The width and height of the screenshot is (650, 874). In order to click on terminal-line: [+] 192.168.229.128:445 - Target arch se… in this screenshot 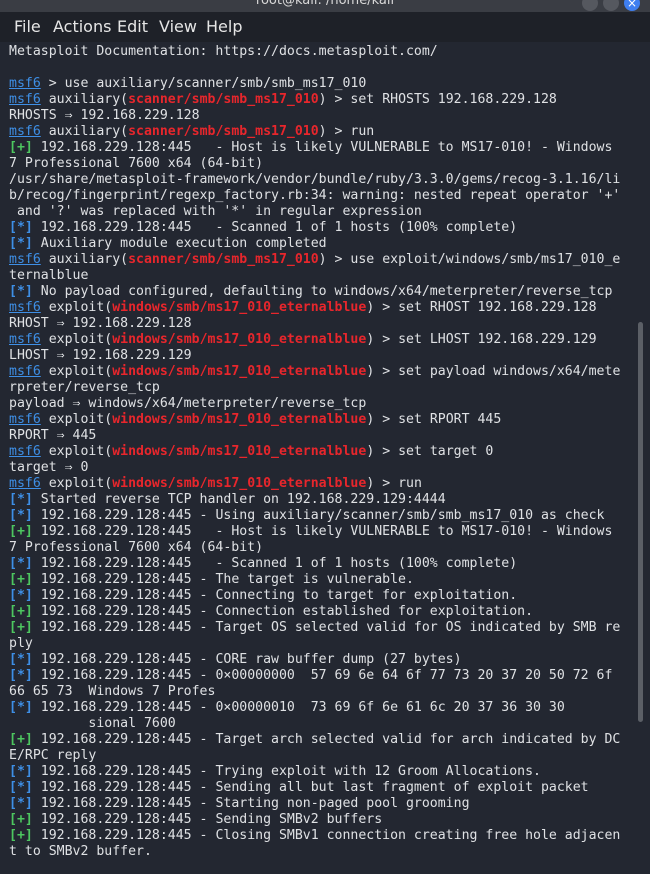, I will do `click(322, 740)`.